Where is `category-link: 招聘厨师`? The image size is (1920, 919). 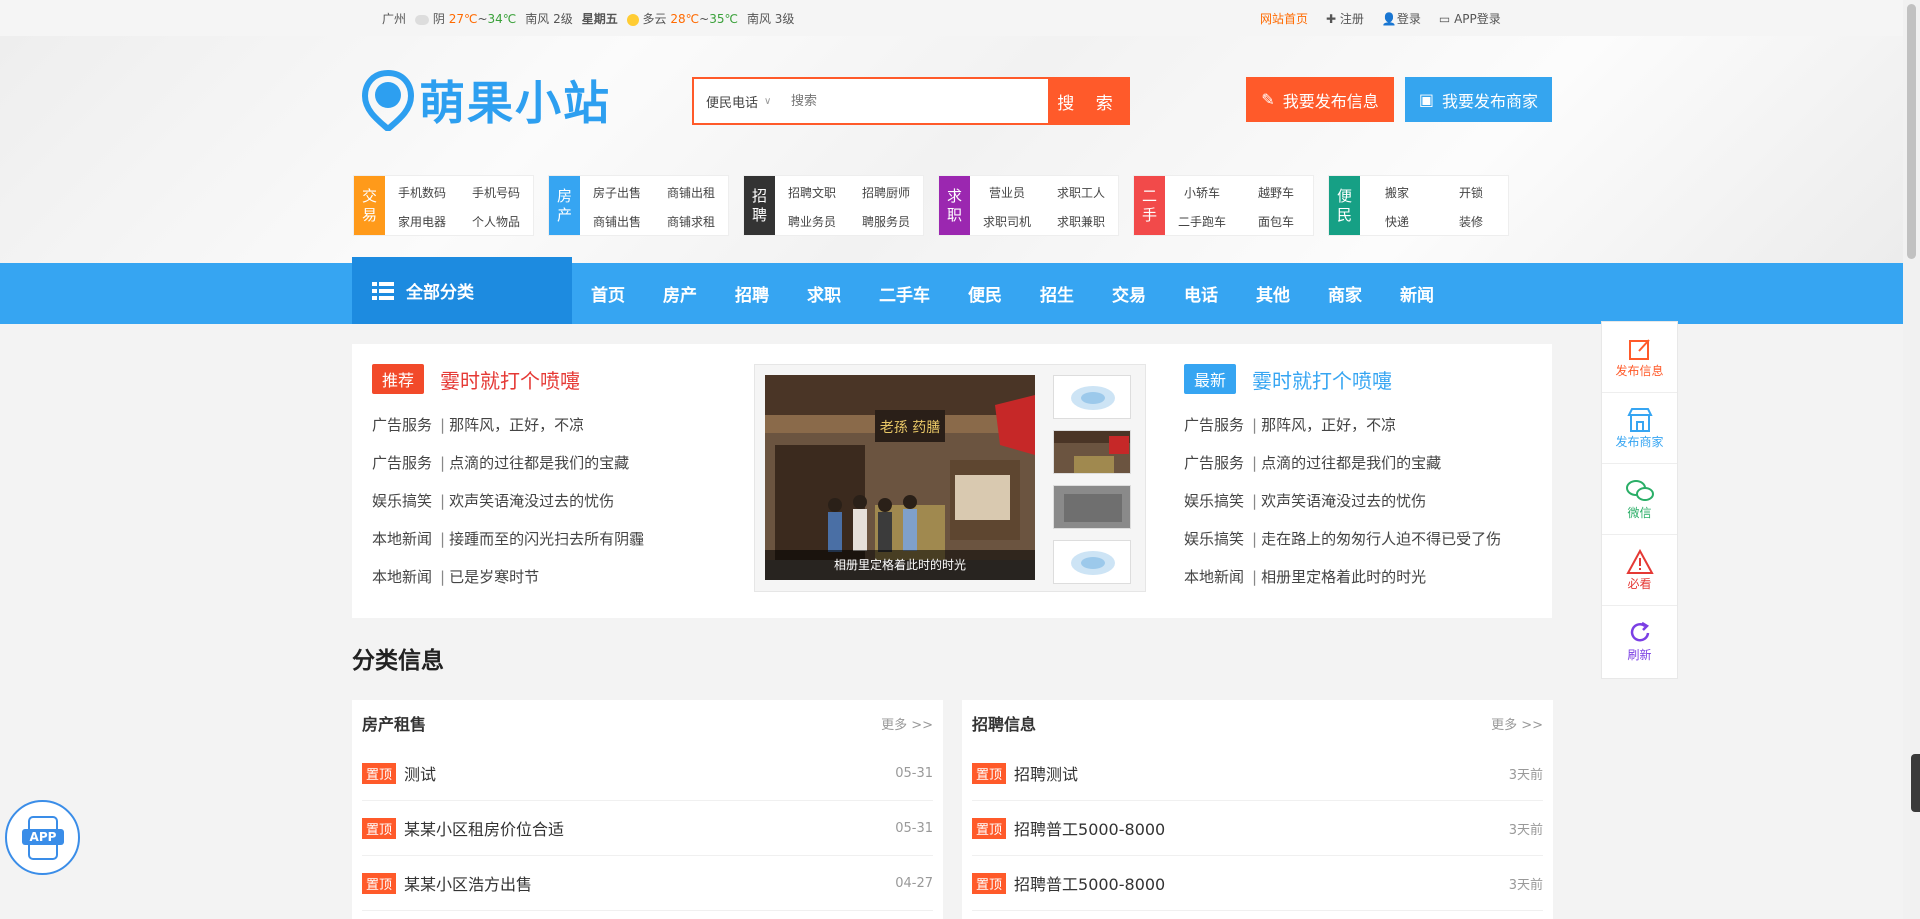 category-link: 招聘厨师 is located at coordinates (886, 192).